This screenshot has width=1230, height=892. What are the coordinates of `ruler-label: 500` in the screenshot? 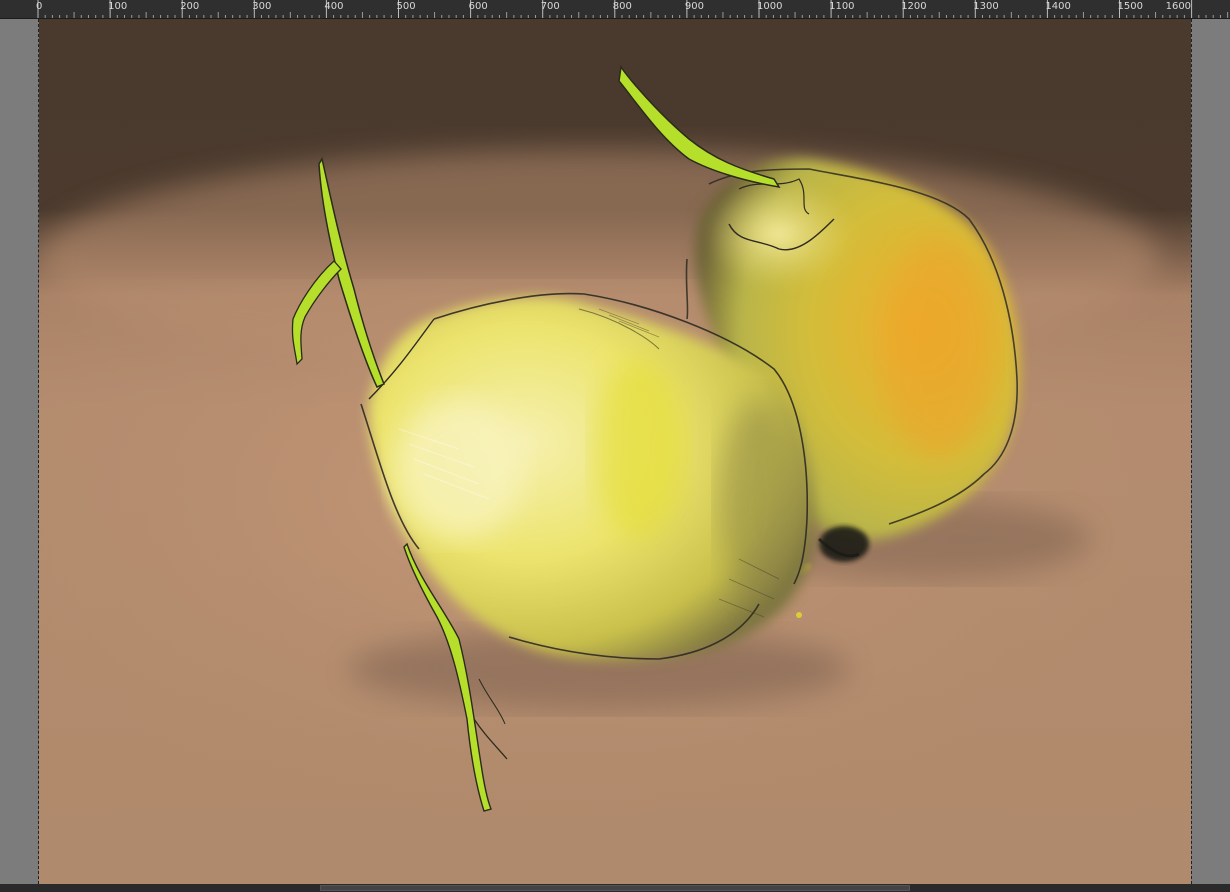 It's located at (406, 6).